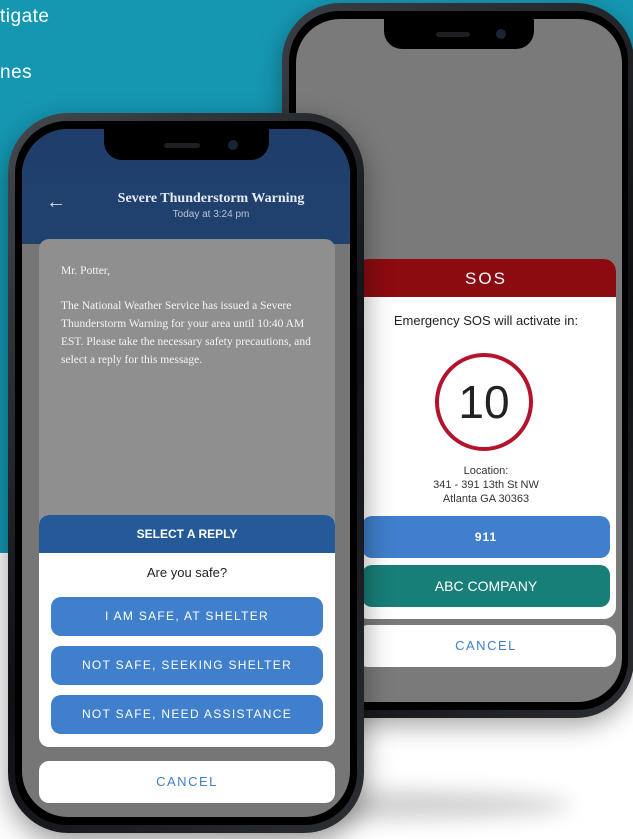 The width and height of the screenshot is (633, 839). I want to click on sos-location-label: Location:, so click(486, 471).